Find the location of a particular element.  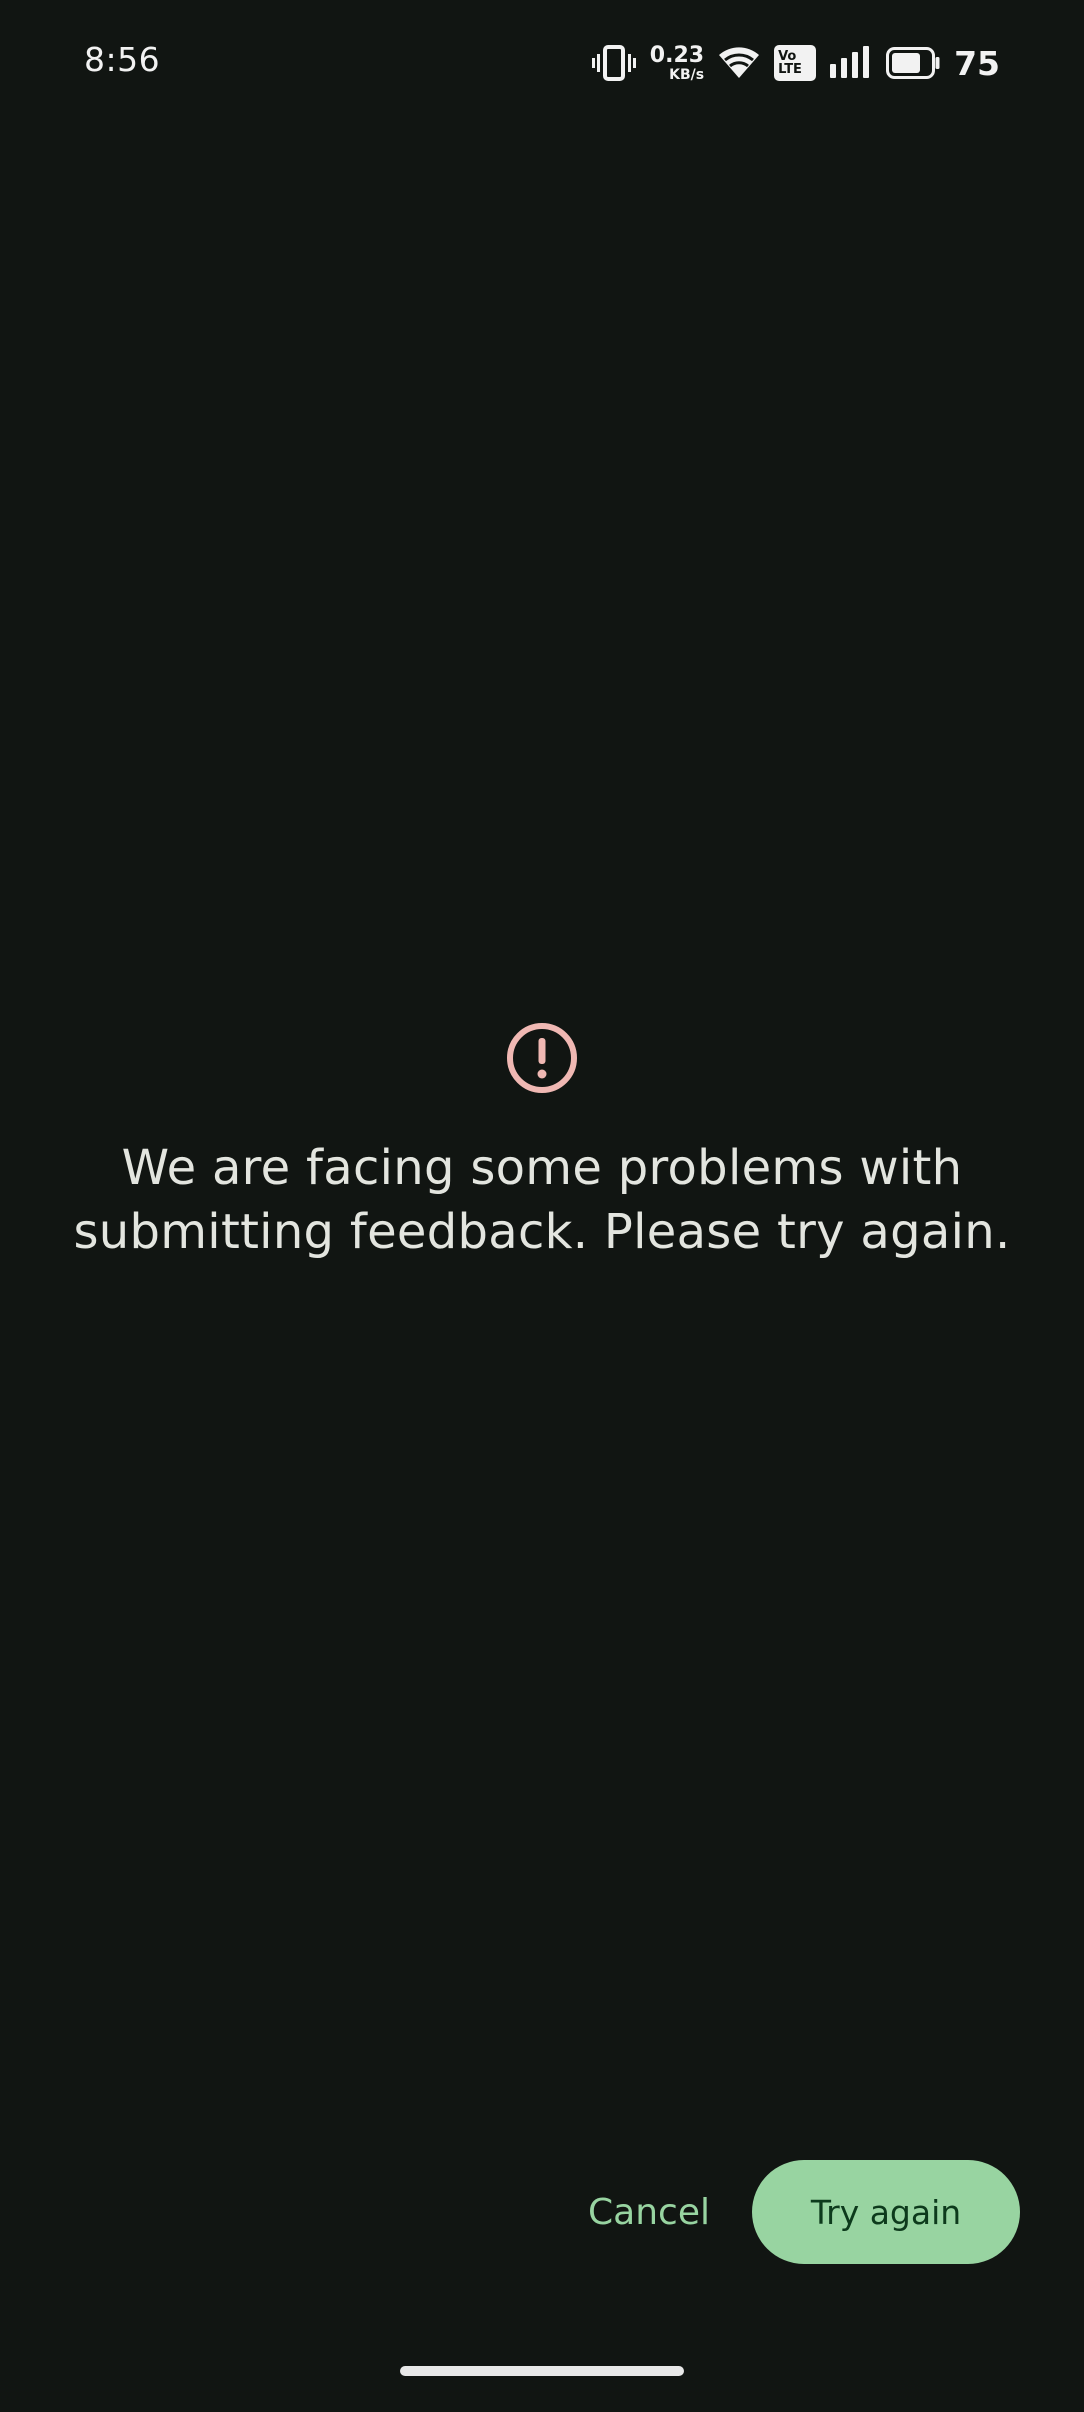

status-icons: 0.23 KB/s Vo LTE 75 is located at coordinates (795, 63).